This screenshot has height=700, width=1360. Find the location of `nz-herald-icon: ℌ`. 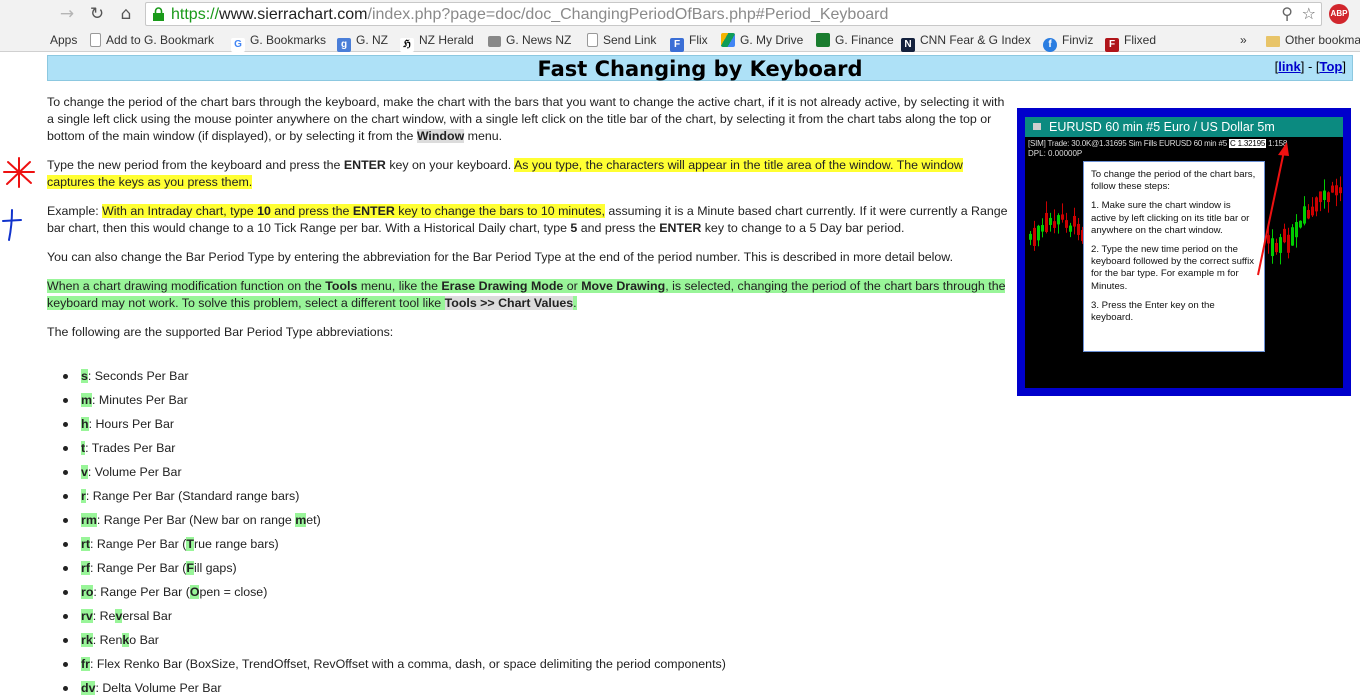

nz-herald-icon: ℌ is located at coordinates (407, 45).